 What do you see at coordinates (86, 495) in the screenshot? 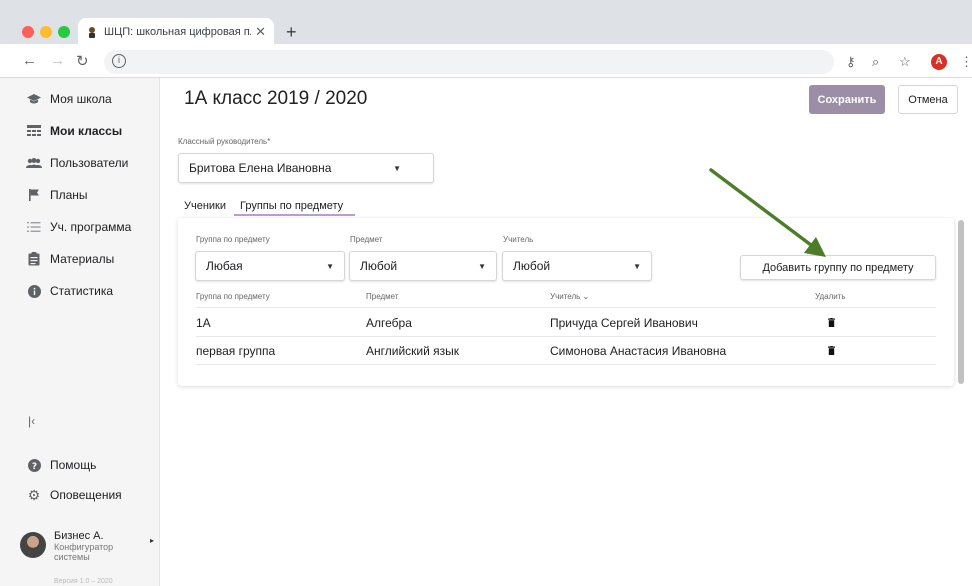
I see `sidebar-item-label: Оповещения` at bounding box center [86, 495].